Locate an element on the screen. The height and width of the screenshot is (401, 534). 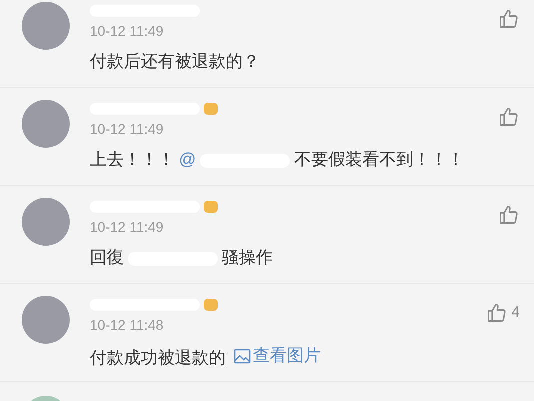
comment-text: 付款后还有被退款的？ is located at coordinates (175, 61).